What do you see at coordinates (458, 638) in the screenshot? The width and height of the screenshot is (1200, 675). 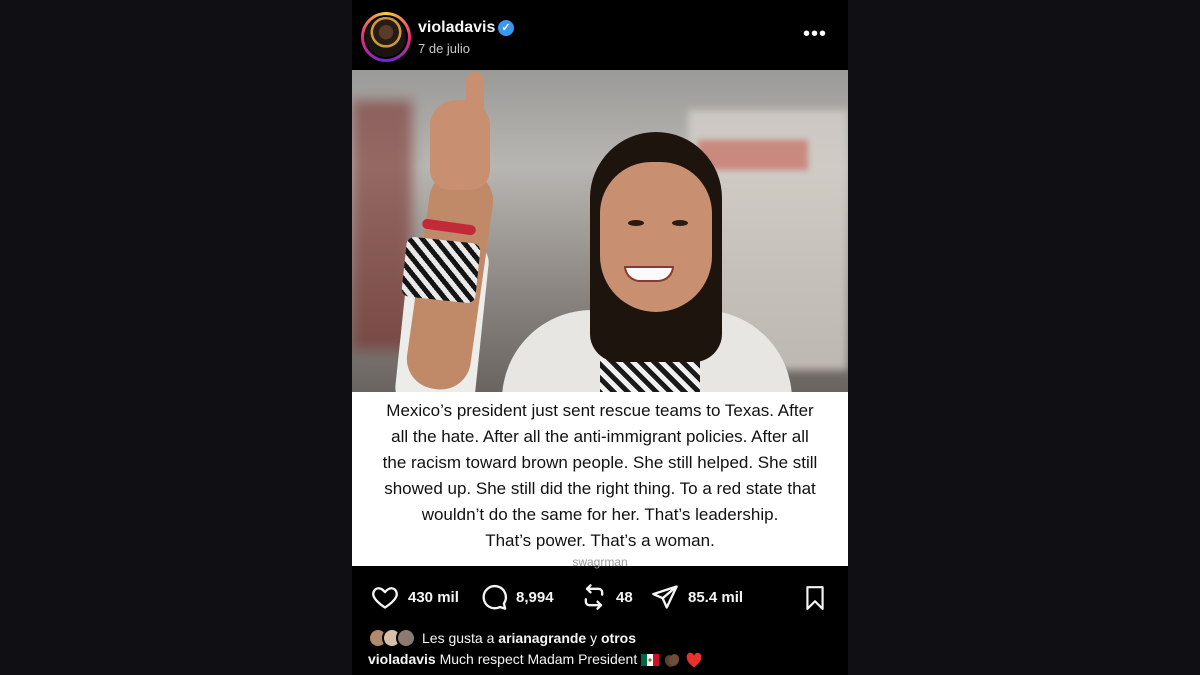 I see `liked-by-prefix: Les gusta a` at bounding box center [458, 638].